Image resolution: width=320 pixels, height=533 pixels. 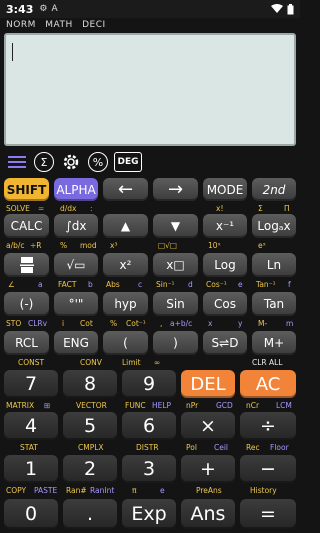 What do you see at coordinates (162, 490) in the screenshot?
I see `sub-euler: e` at bounding box center [162, 490].